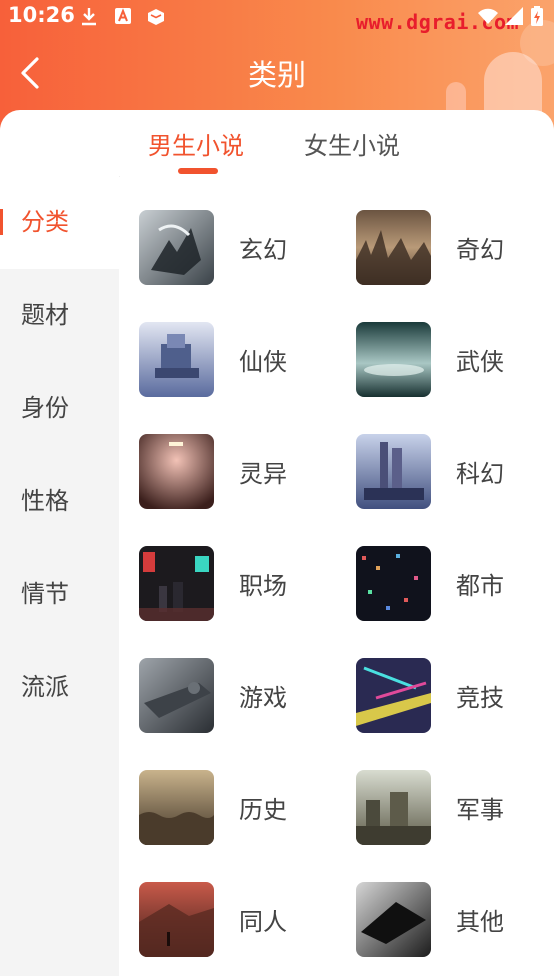 The height and width of the screenshot is (976, 554). I want to click on sidebar-item-theme: 题材, so click(59, 315).